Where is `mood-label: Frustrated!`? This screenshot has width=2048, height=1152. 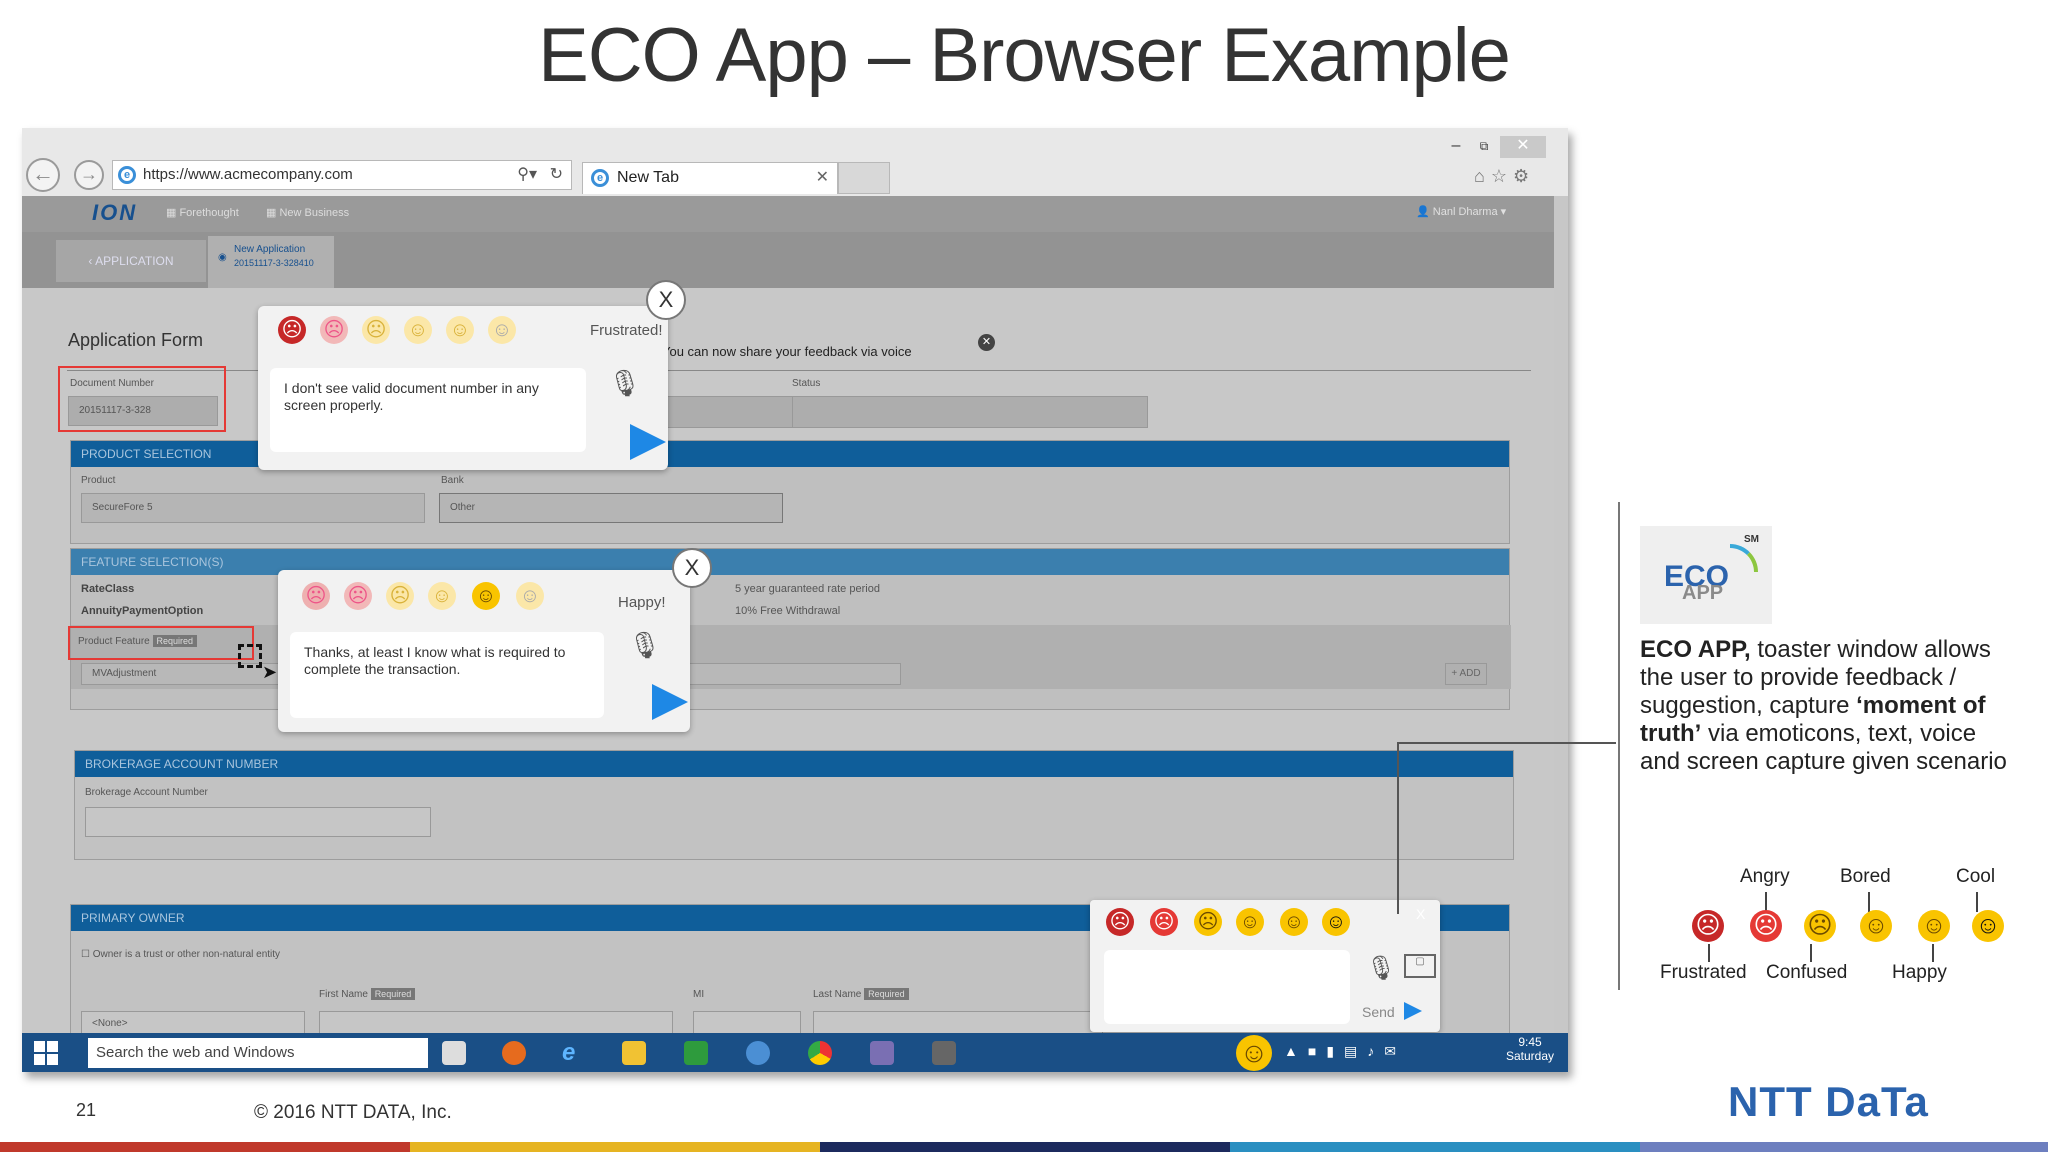 mood-label: Frustrated! is located at coordinates (626, 330).